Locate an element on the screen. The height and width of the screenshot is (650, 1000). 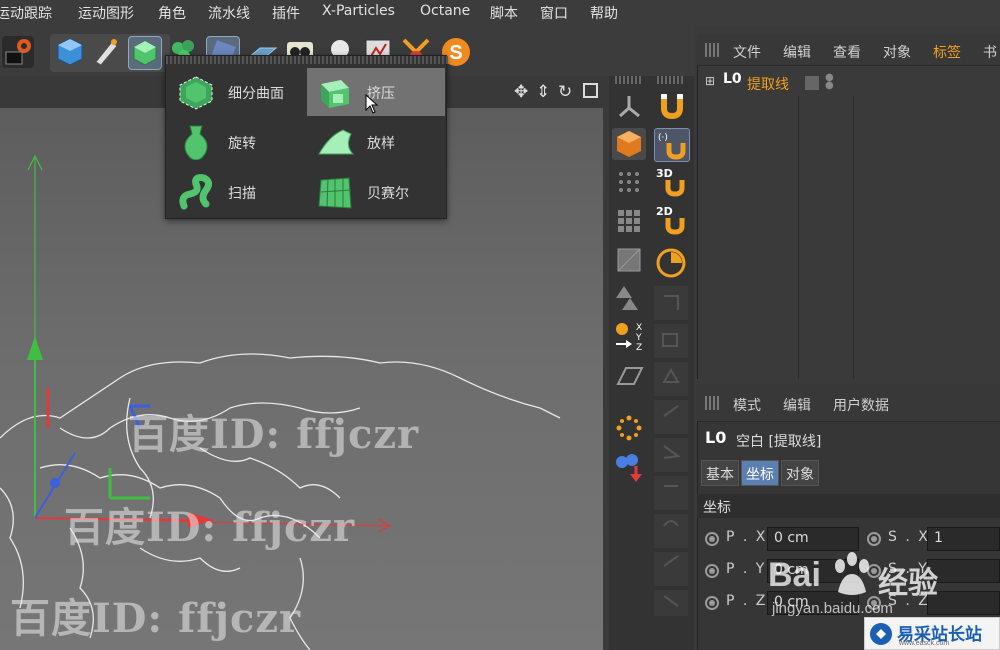
site-logo-watermark: 易采站长站 www.easck.com is located at coordinates (932, 633).